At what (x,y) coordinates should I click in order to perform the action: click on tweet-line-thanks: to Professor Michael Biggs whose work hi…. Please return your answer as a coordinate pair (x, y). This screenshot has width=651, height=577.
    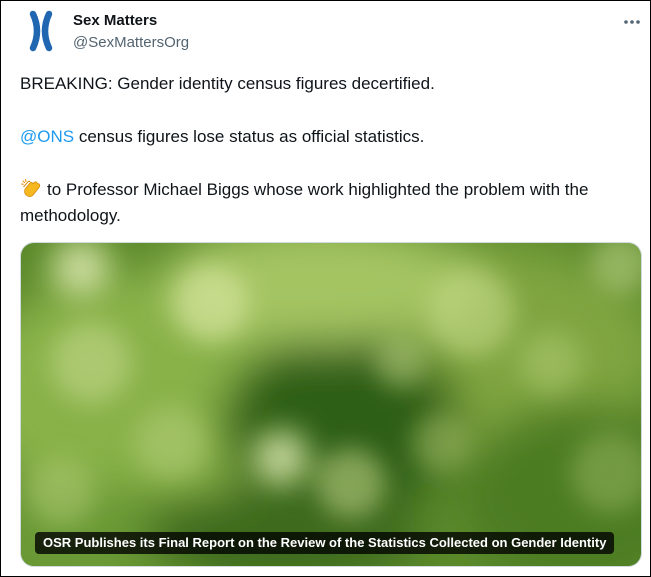
    Looking at the image, I should click on (327, 203).